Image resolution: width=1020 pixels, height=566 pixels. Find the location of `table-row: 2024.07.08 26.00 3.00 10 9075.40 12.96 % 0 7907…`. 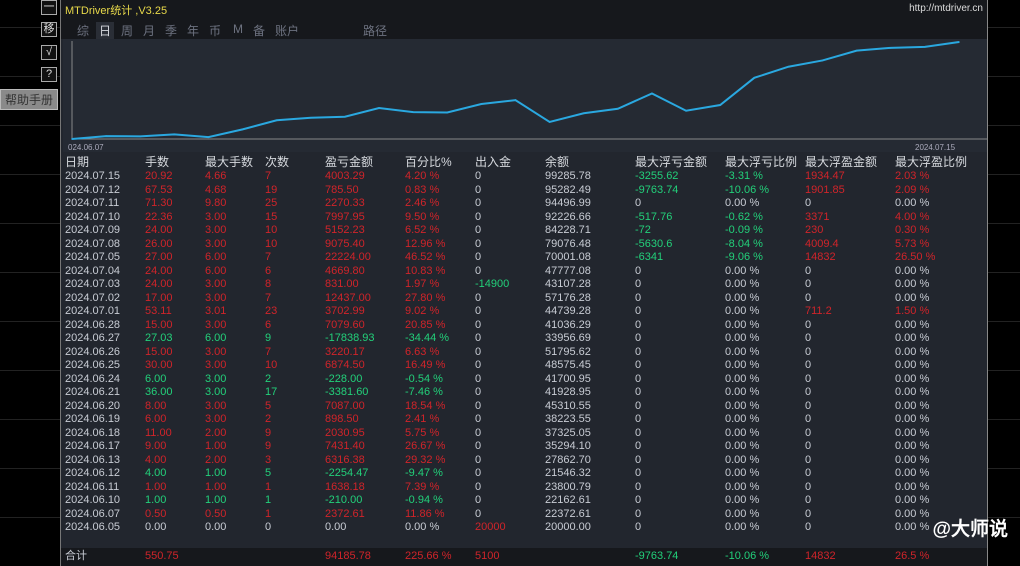

table-row: 2024.07.08 26.00 3.00 10 9075.40 12.96 % 0 7907… is located at coordinates (524, 245).